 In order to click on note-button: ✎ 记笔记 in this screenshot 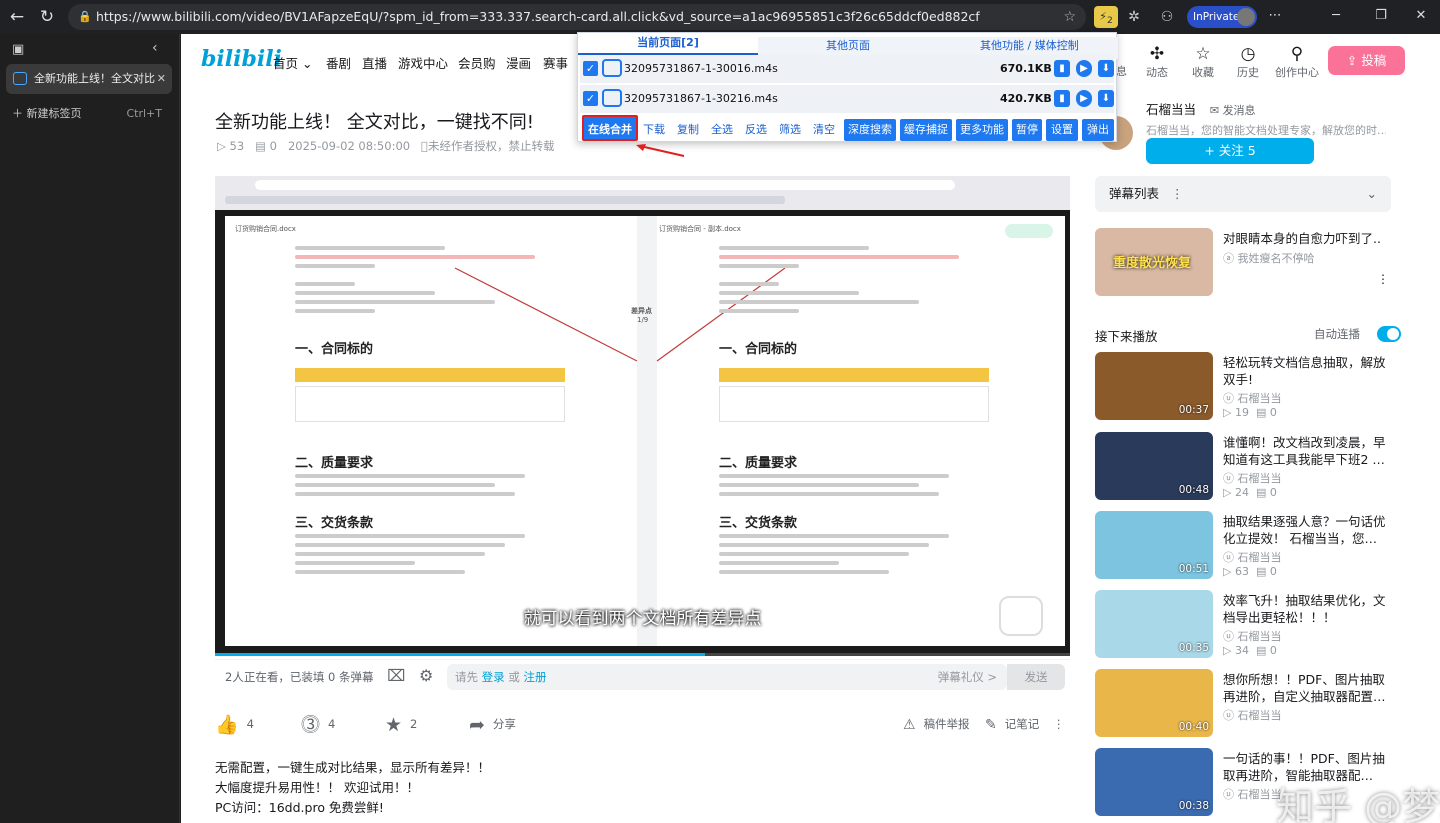, I will do `click(1012, 724)`.